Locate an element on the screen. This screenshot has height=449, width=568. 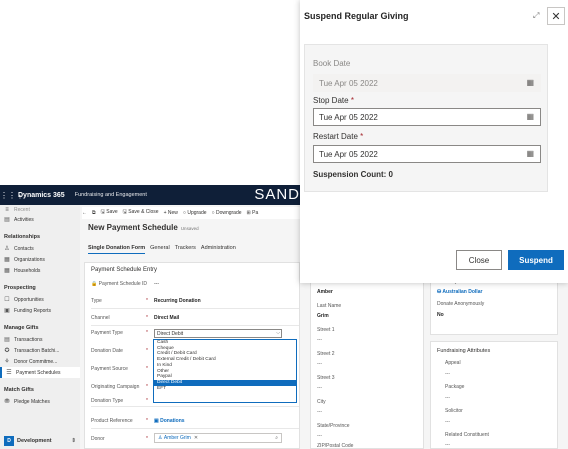
transaction-icon: ▤ is located at coordinates (7, 340).